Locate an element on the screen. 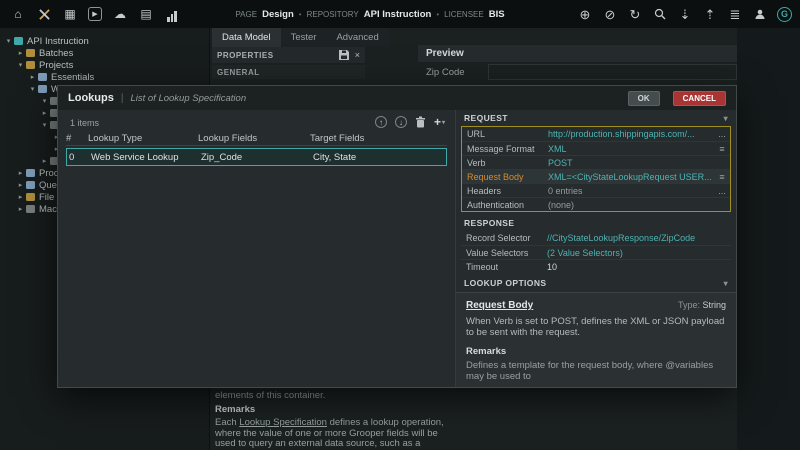  ok-button: OK is located at coordinates (643, 98).